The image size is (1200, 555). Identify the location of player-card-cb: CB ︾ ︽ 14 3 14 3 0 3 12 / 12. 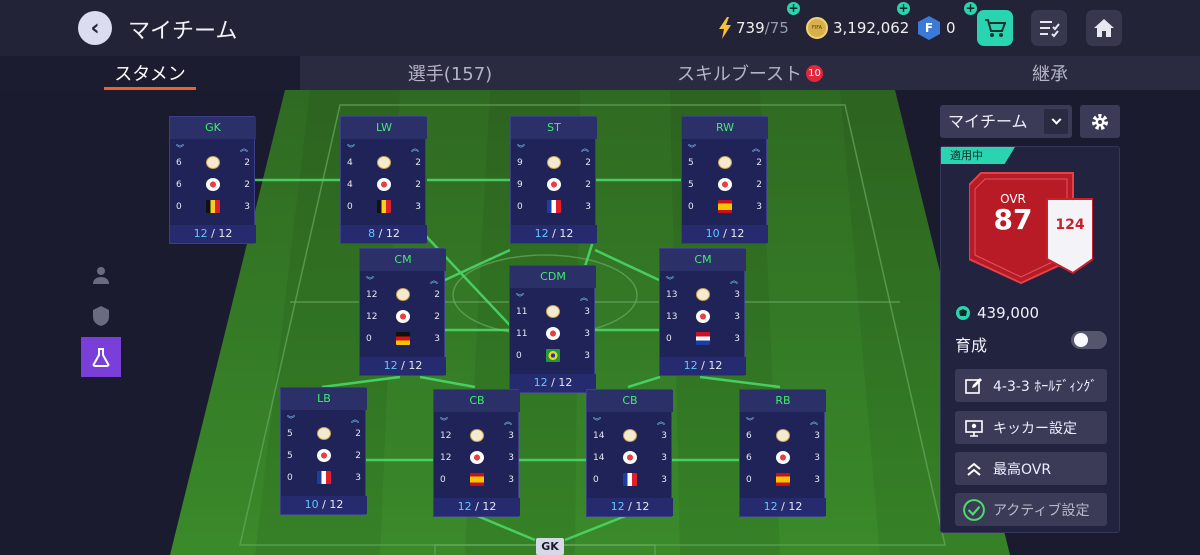
(629, 453).